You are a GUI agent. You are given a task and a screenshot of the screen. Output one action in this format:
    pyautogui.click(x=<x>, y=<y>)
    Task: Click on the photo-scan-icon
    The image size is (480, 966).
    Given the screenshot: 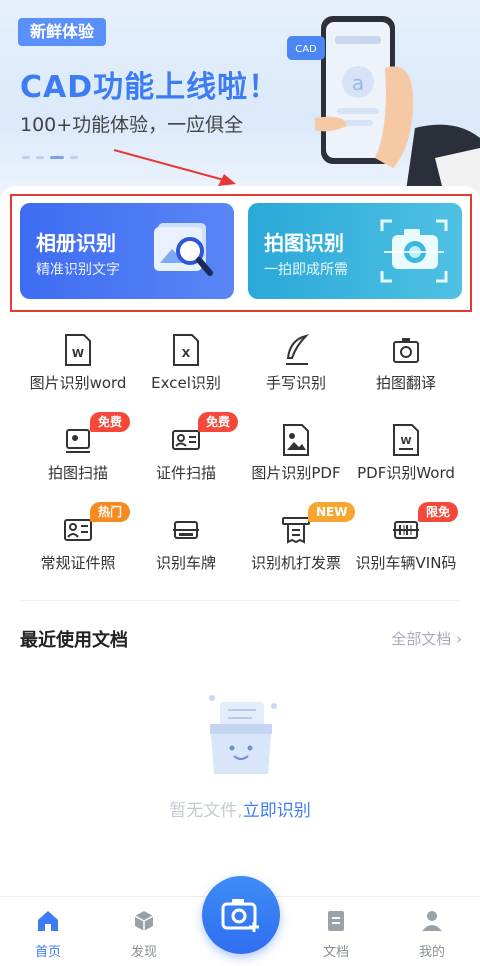 What is the action you would take?
    pyautogui.click(x=78, y=441)
    